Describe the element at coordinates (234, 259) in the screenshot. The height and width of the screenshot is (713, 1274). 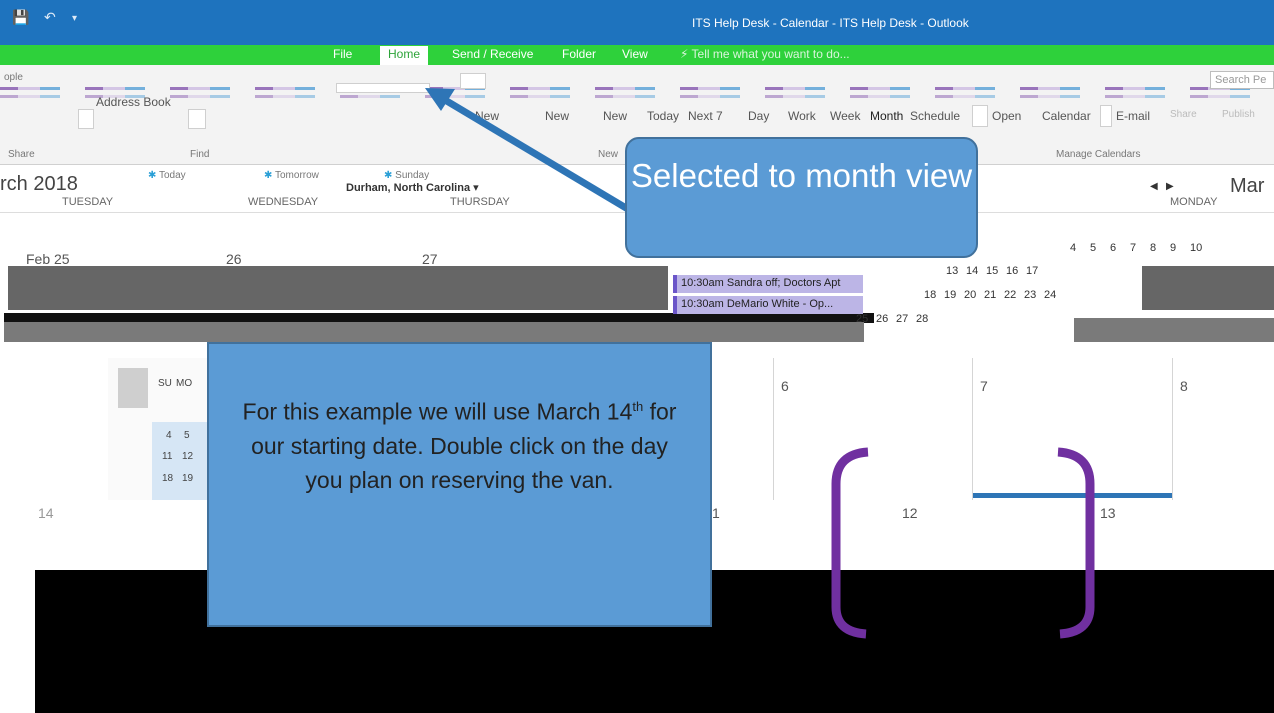
I see `day-cell-26: 26` at that location.